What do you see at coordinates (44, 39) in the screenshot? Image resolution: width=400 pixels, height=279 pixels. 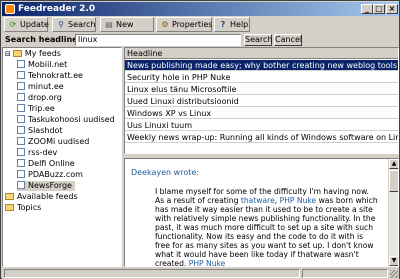 I see `search-headlines-label: Search headlines` at bounding box center [44, 39].